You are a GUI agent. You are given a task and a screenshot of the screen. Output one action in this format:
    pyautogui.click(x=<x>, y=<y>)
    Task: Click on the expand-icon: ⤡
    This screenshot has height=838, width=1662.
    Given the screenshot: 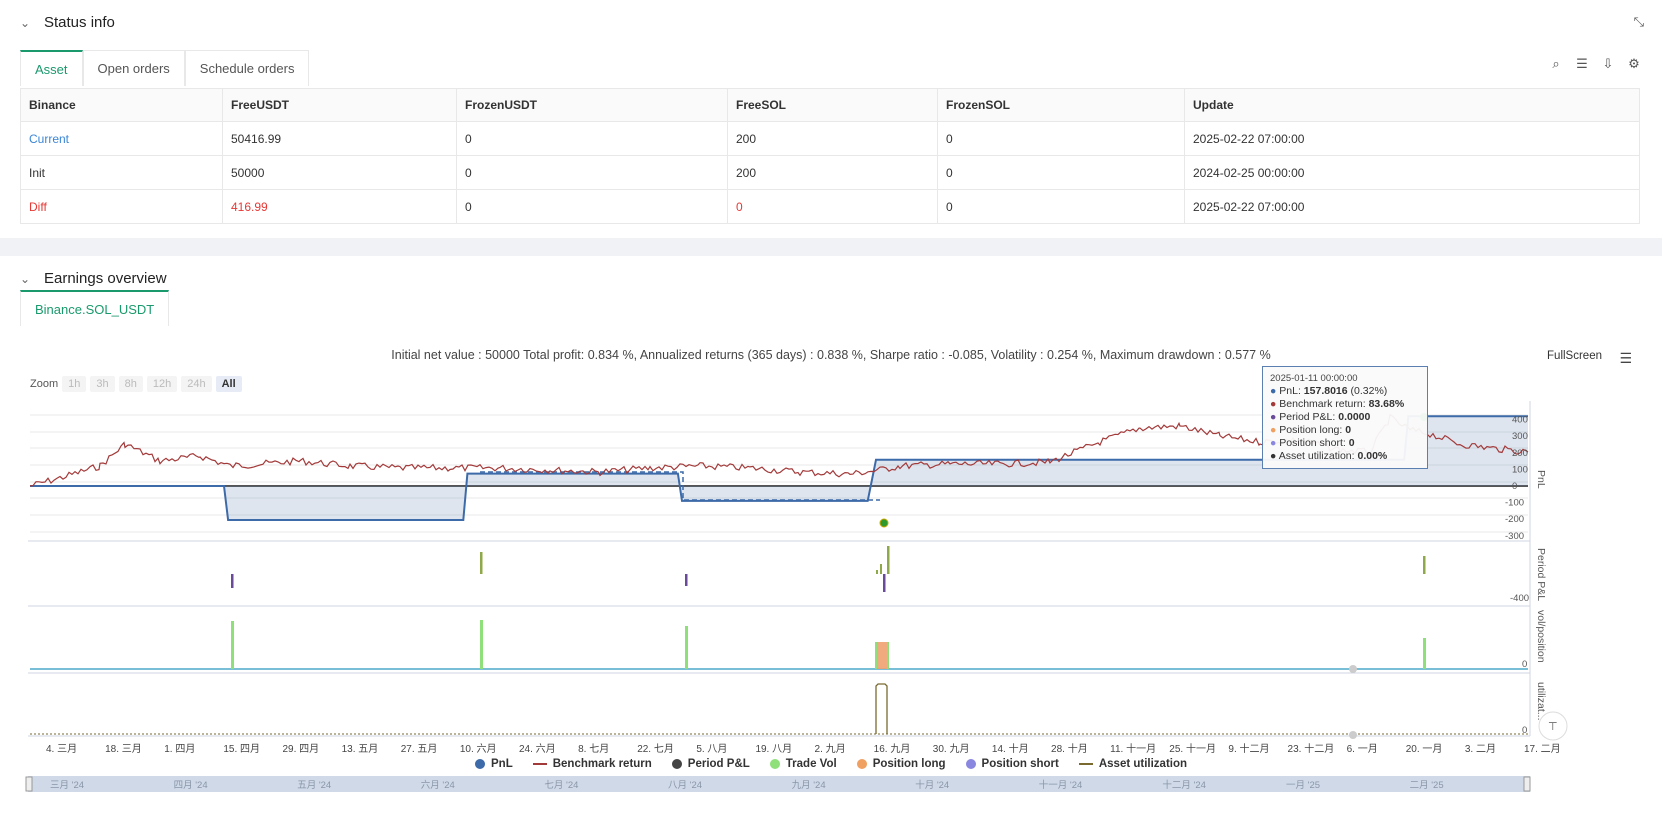 What is the action you would take?
    pyautogui.click(x=1639, y=22)
    